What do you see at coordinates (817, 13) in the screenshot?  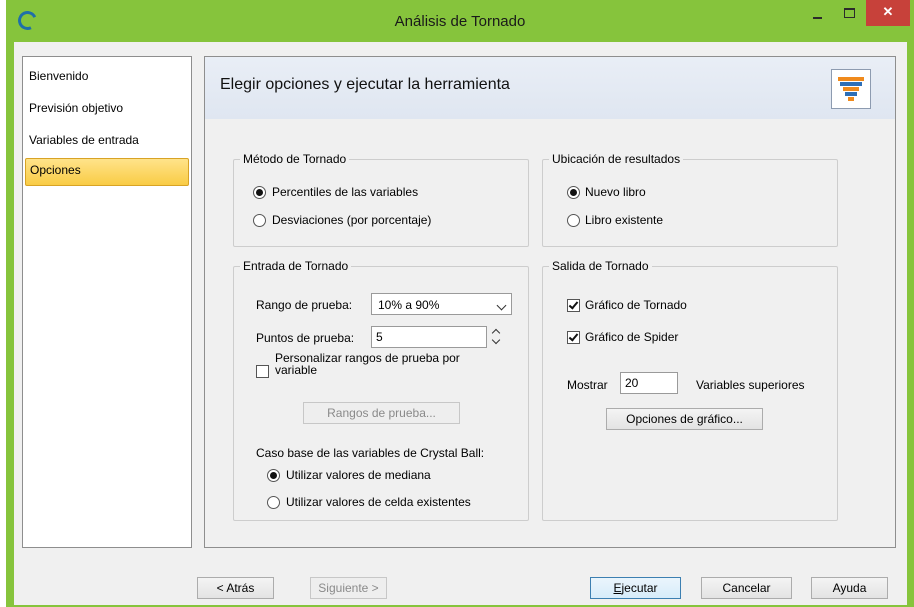 I see `minimize-button` at bounding box center [817, 13].